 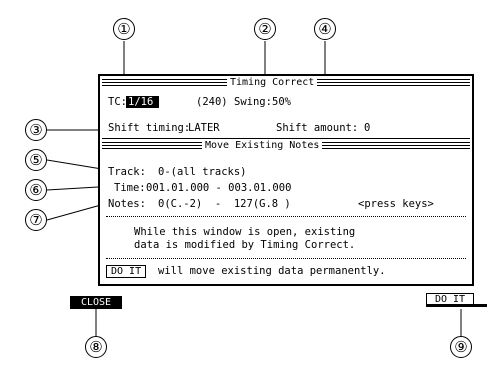 What do you see at coordinates (36, 190) in the screenshot?
I see `callout-6: ⑥` at bounding box center [36, 190].